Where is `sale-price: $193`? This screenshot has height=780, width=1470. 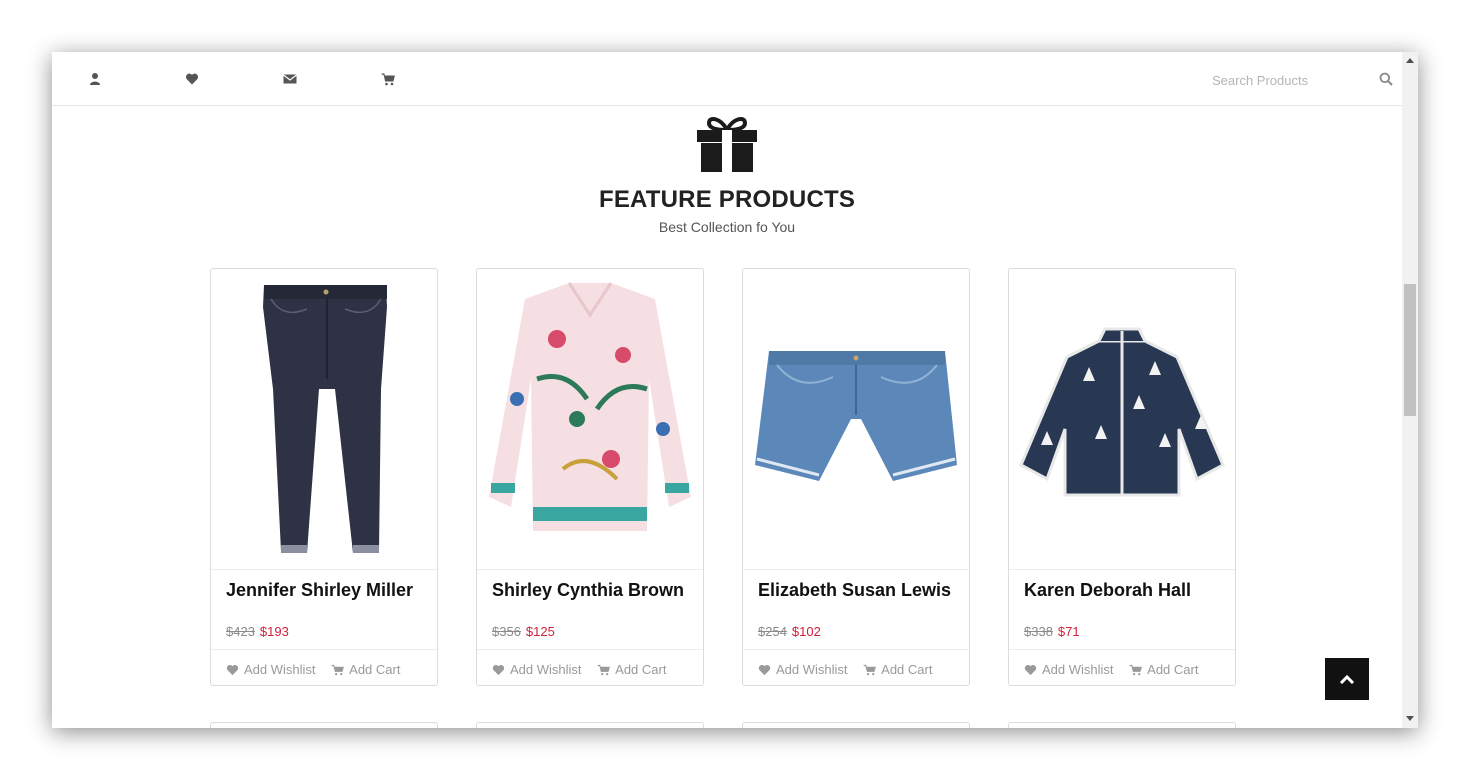
sale-price: $193 is located at coordinates (274, 631).